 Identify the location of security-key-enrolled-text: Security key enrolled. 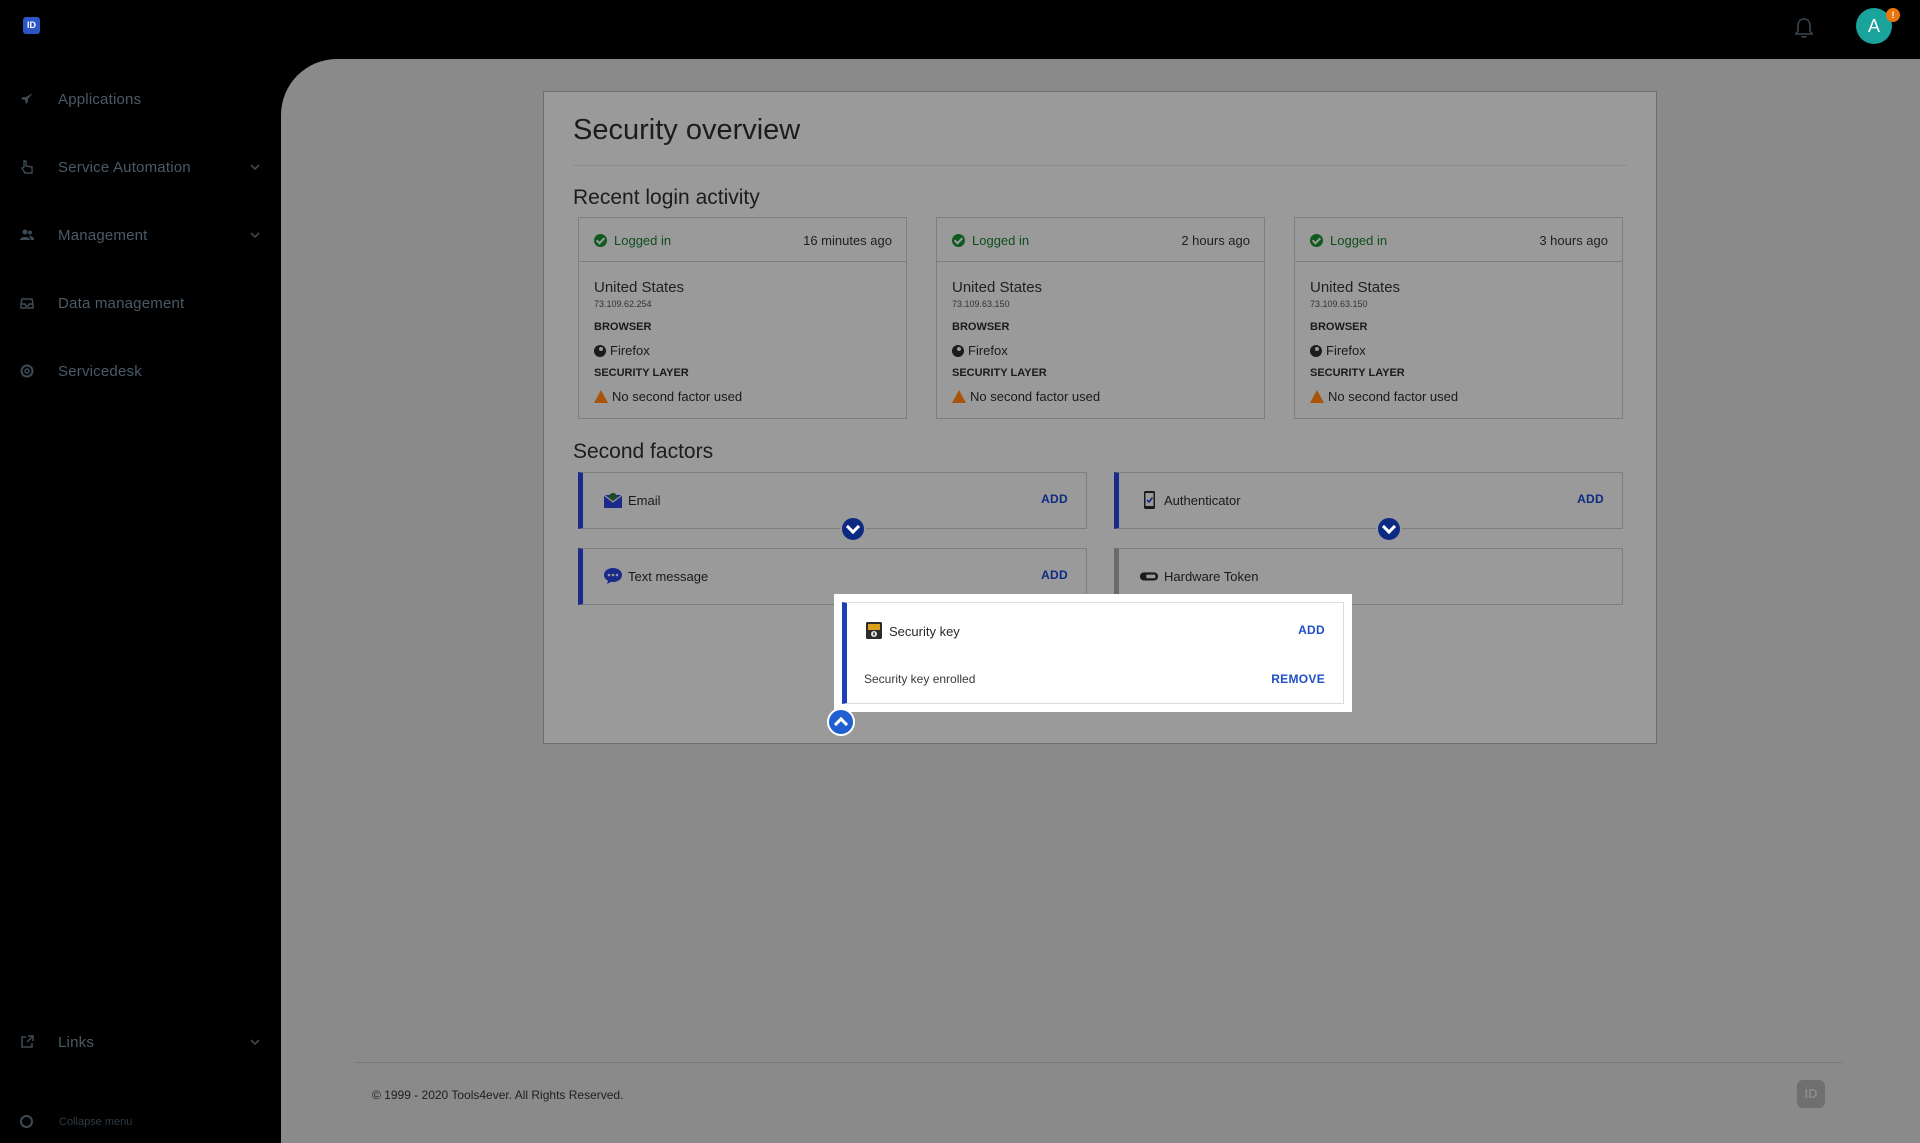
(920, 679).